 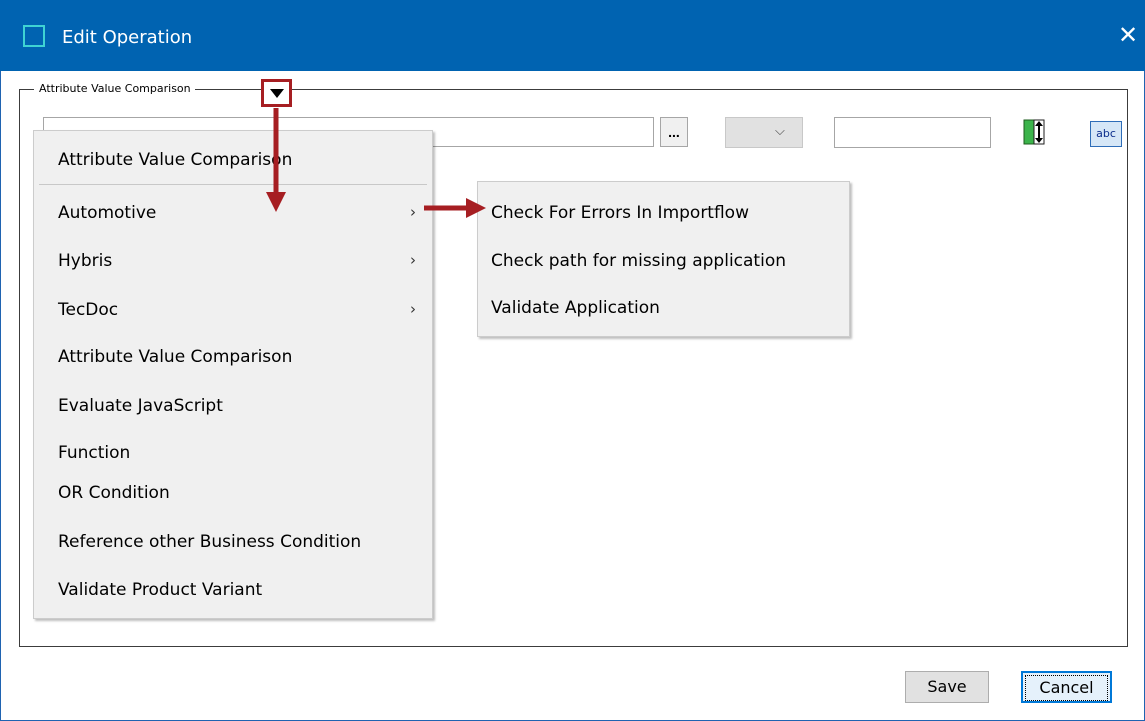 I want to click on menu-item-attribute-value-comparison: Attribute Value Comparison, so click(x=234, y=357).